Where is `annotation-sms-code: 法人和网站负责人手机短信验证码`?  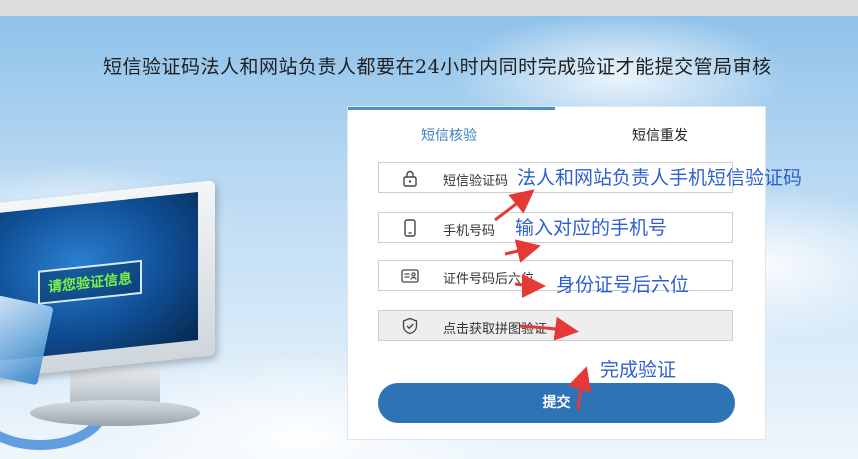
annotation-sms-code: 法人和网站负责人手机短信验证码 is located at coordinates (660, 178).